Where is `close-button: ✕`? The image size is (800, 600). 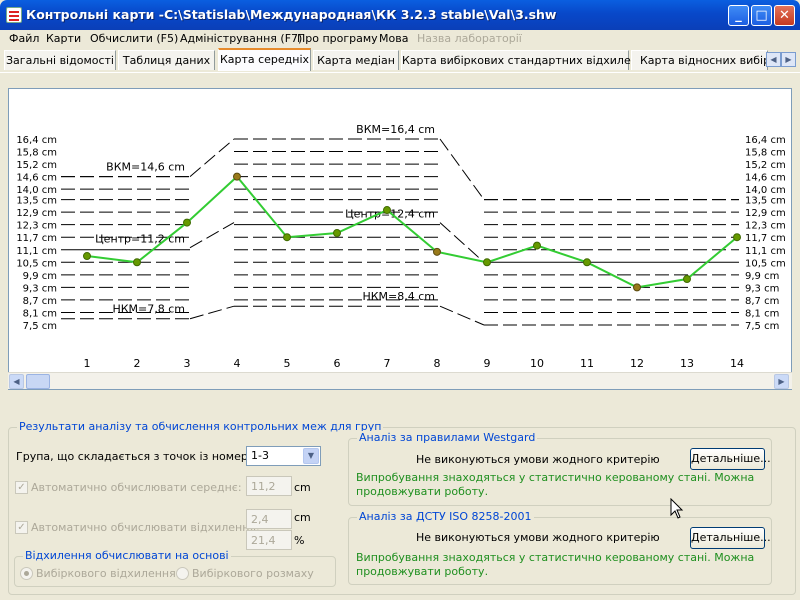 close-button: ✕ is located at coordinates (784, 15).